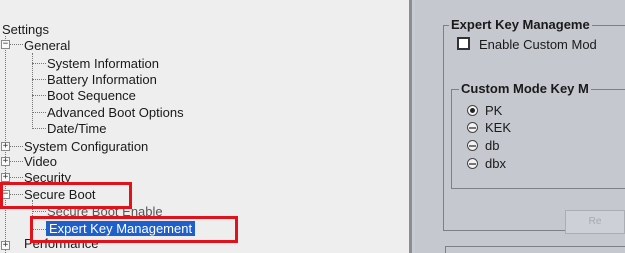 The image size is (625, 253). What do you see at coordinates (495, 163) in the screenshot?
I see `key-dbx-label: dbx` at bounding box center [495, 163].